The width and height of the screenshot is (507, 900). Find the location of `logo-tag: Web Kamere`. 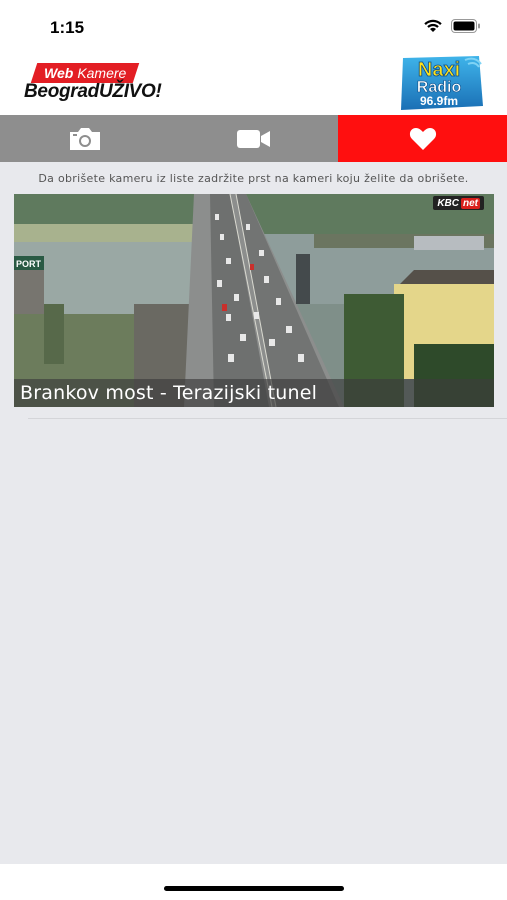

logo-tag: Web Kamere is located at coordinates (85, 73).